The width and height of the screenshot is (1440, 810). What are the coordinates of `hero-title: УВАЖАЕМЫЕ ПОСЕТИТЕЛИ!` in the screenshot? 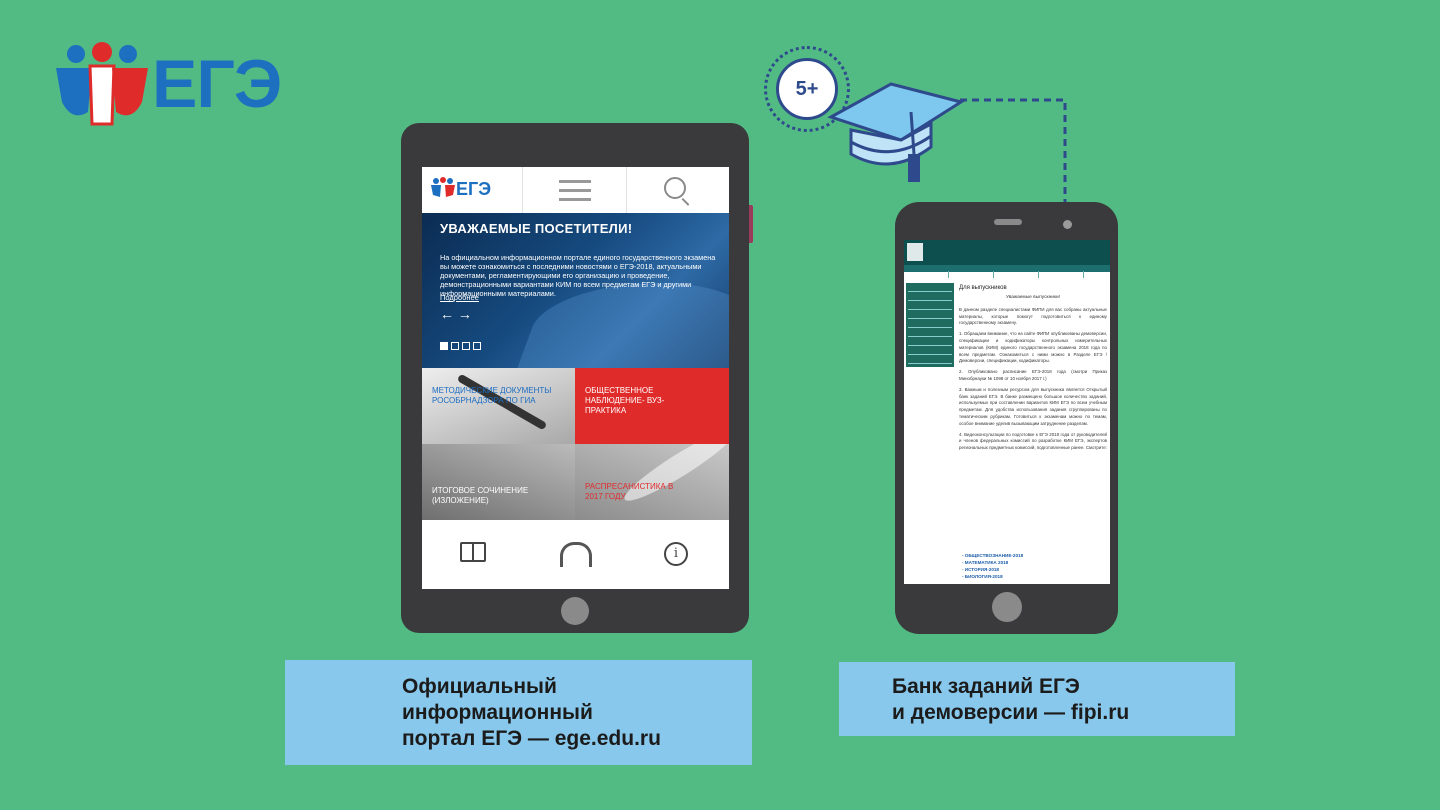 It's located at (536, 228).